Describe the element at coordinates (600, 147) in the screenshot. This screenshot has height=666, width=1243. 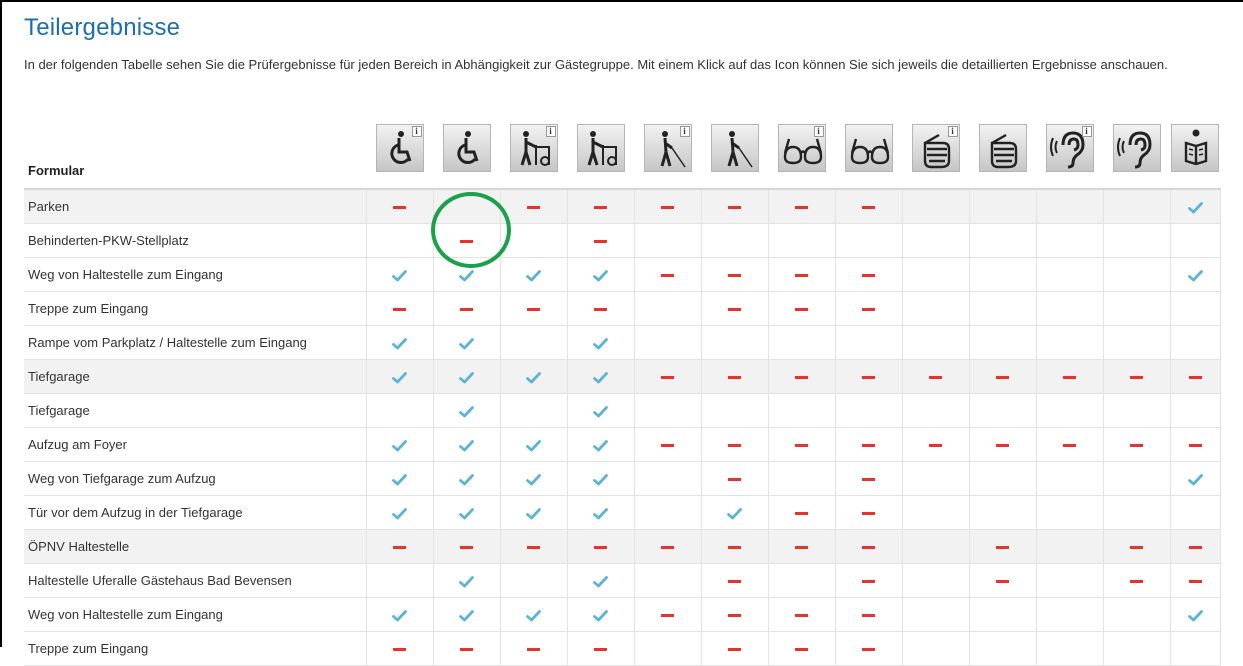
I see `walker-icon` at that location.